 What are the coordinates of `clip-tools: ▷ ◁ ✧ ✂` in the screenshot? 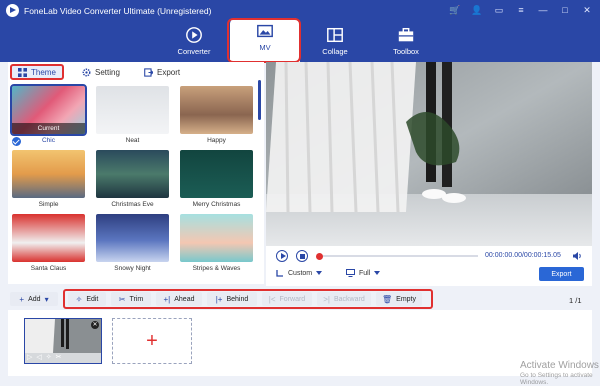 It's located at (44, 357).